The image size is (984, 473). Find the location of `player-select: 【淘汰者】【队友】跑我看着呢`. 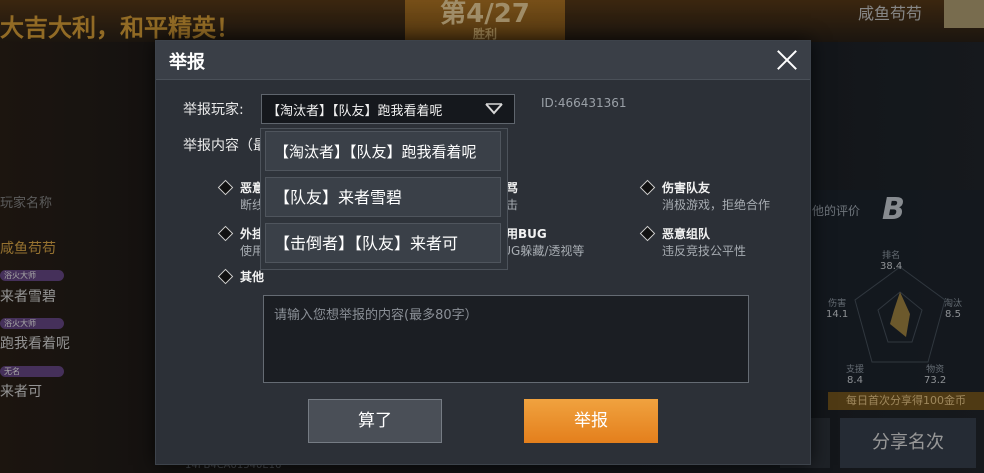

player-select: 【淘汰者】【队友】跑我看着呢 is located at coordinates (388, 109).